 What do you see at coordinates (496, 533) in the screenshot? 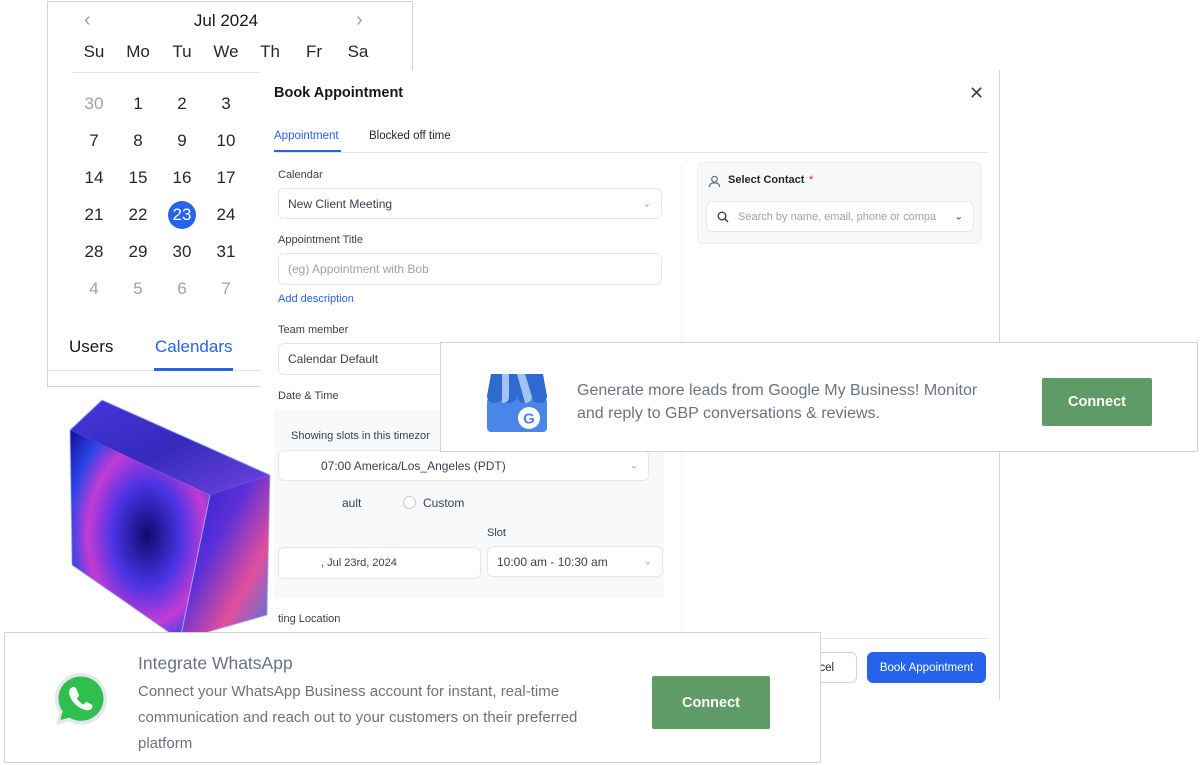
I see `slot-label: Slot` at bounding box center [496, 533].